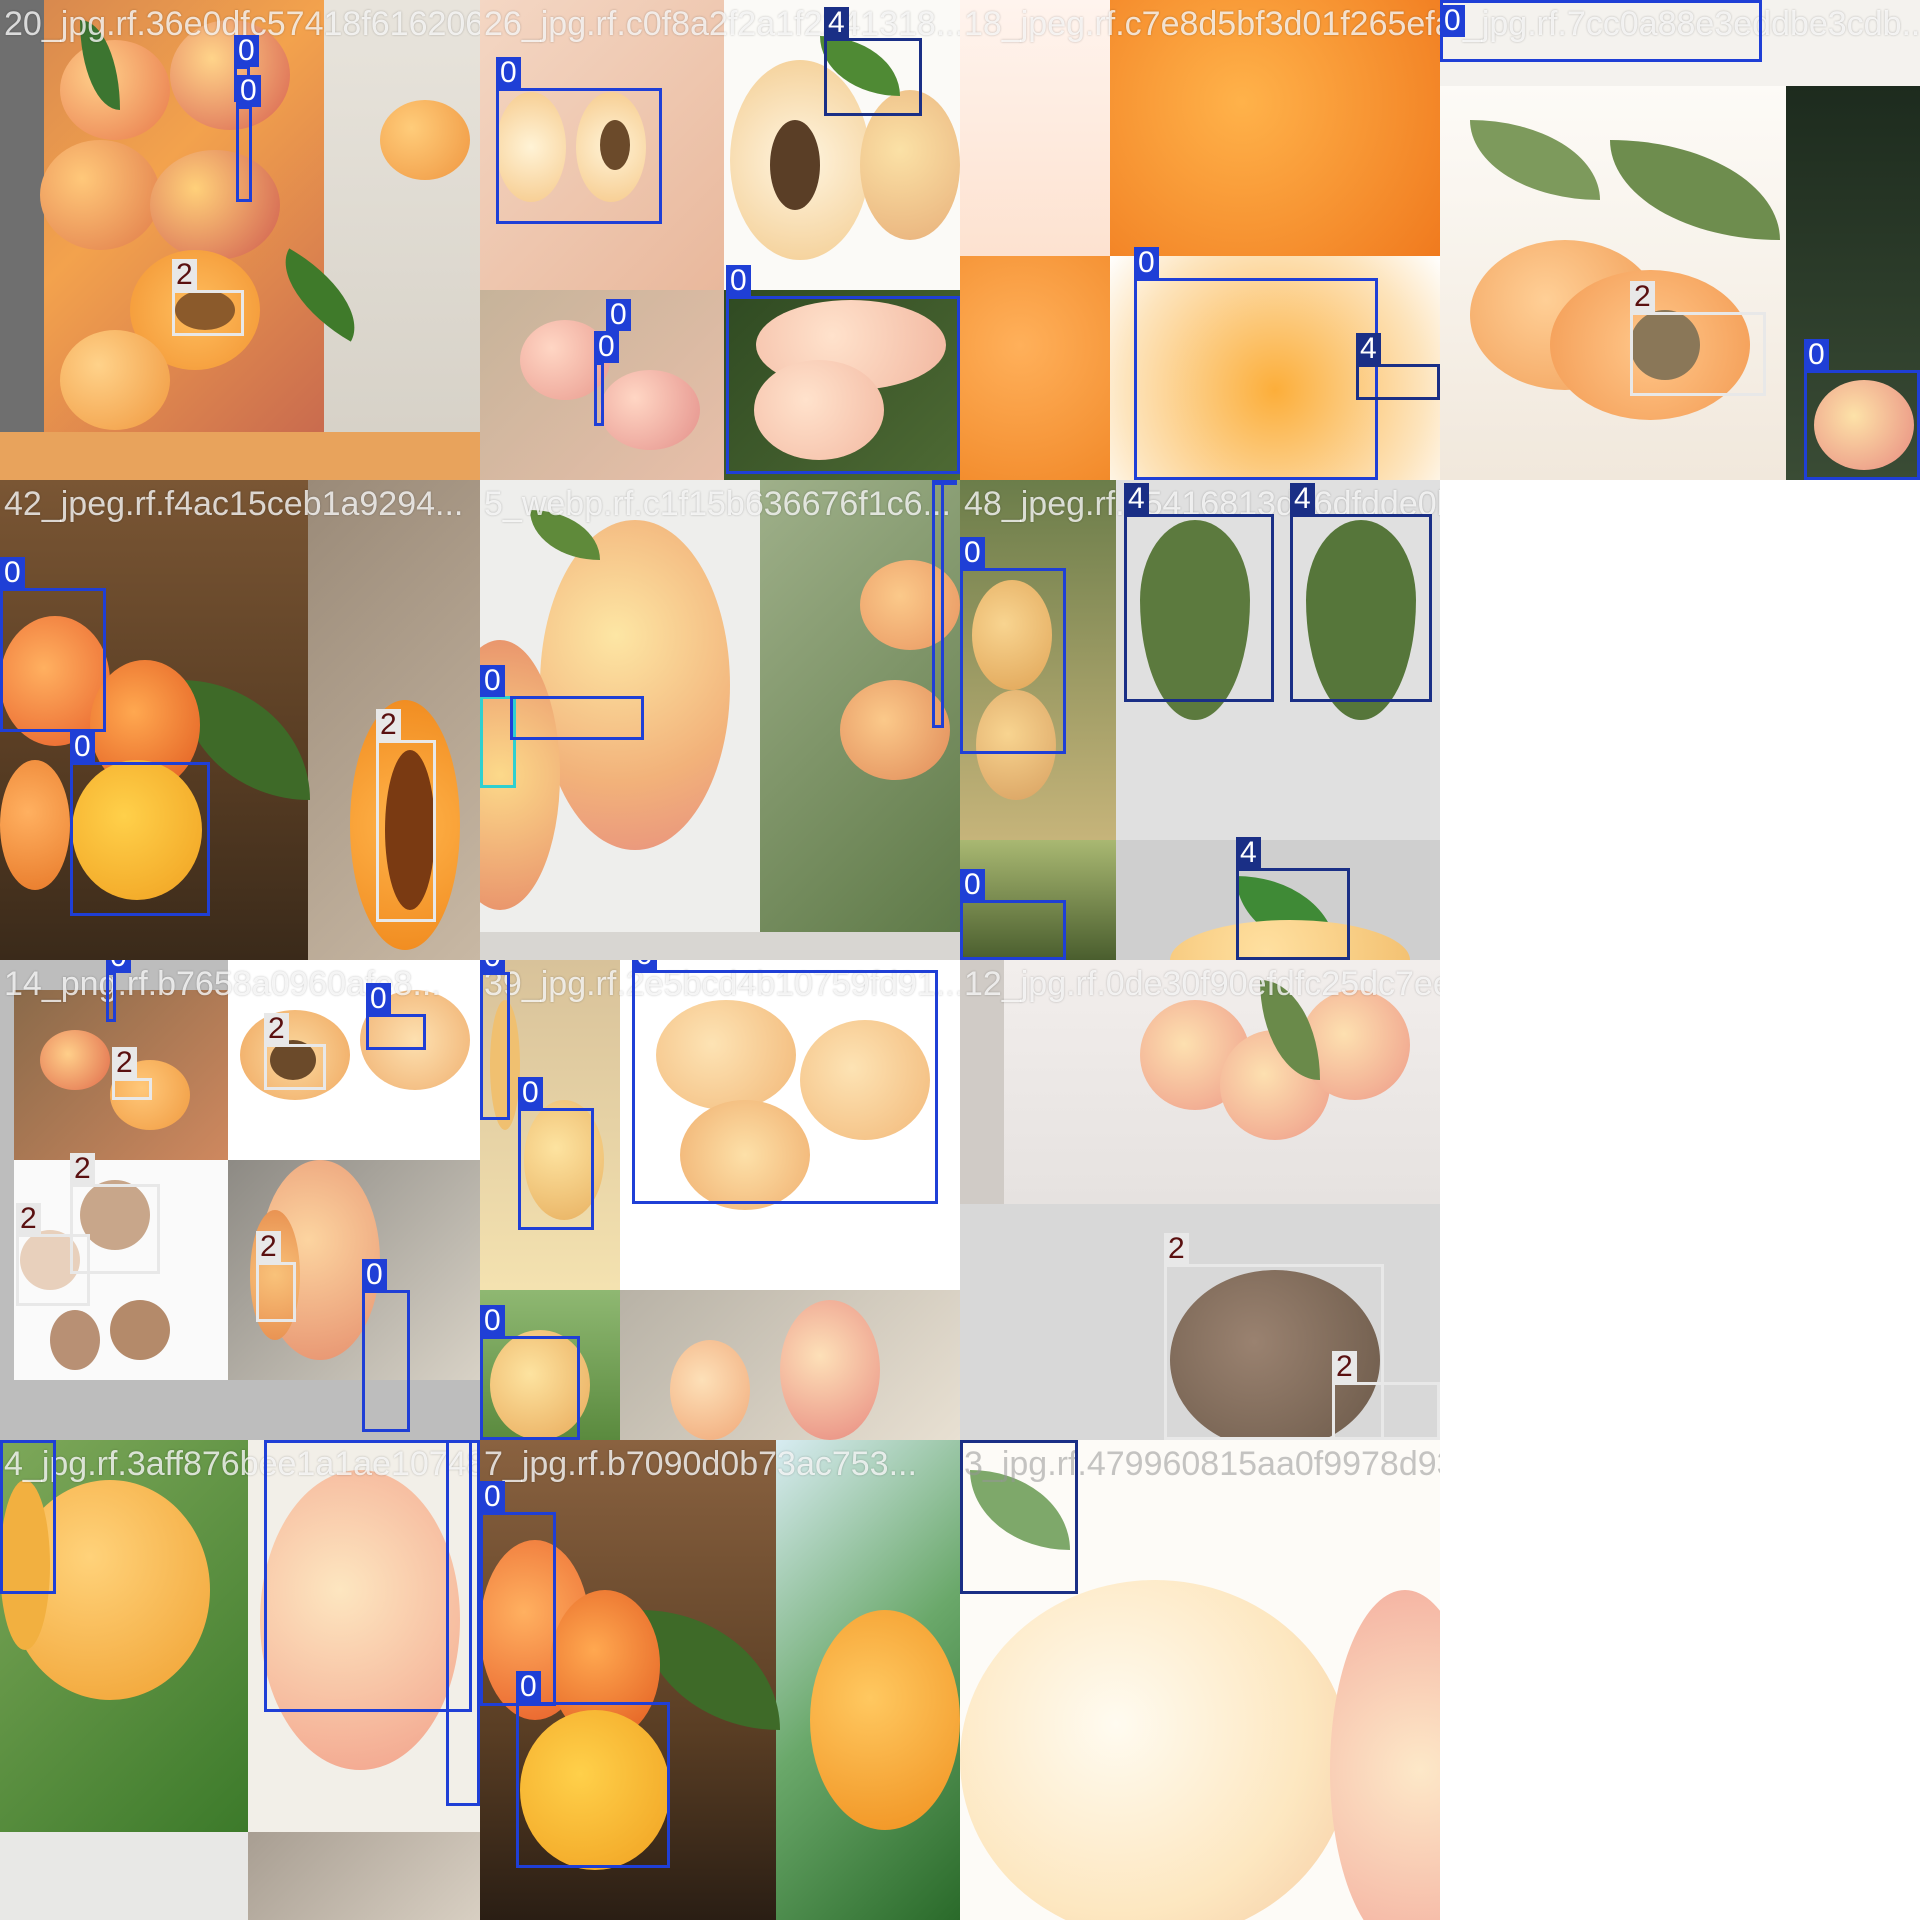 This screenshot has width=1920, height=1920. What do you see at coordinates (240, 720) in the screenshot?
I see `mosaic-tile-5: 42_jpeg.rf.f4ac15ceb1a9294... 0 0 2` at bounding box center [240, 720].